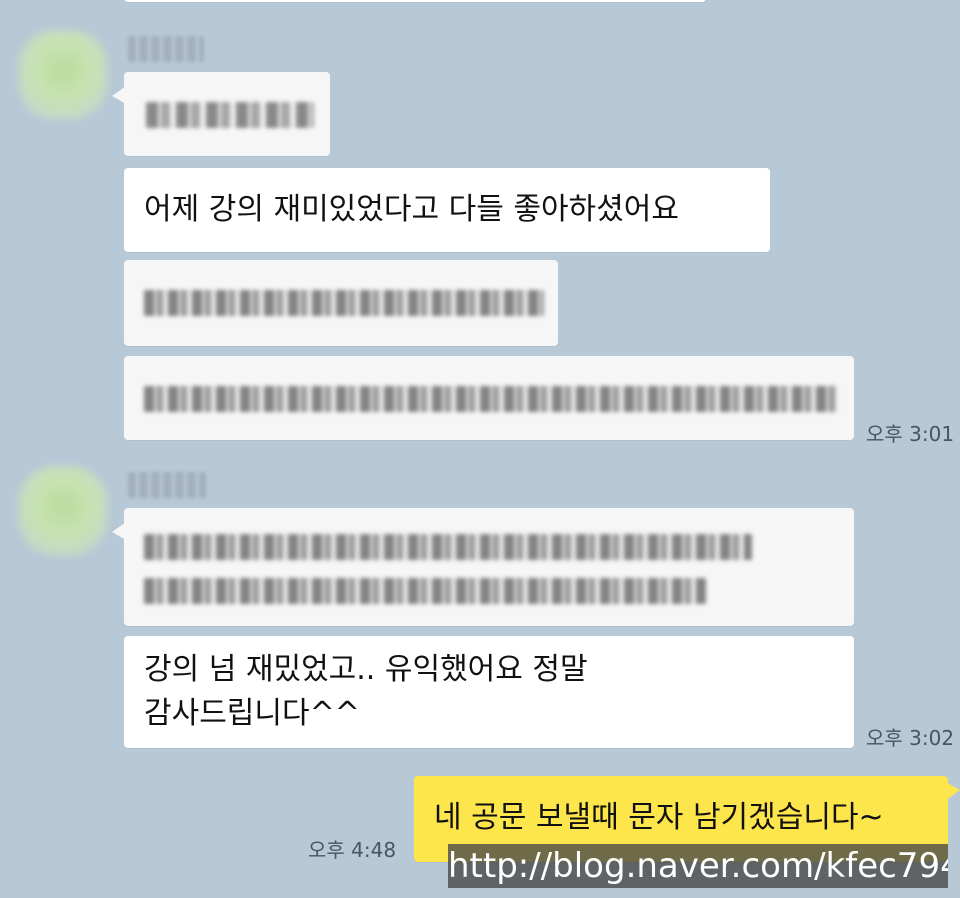  I want to click on my-bubble-tail, so click(953, 791).